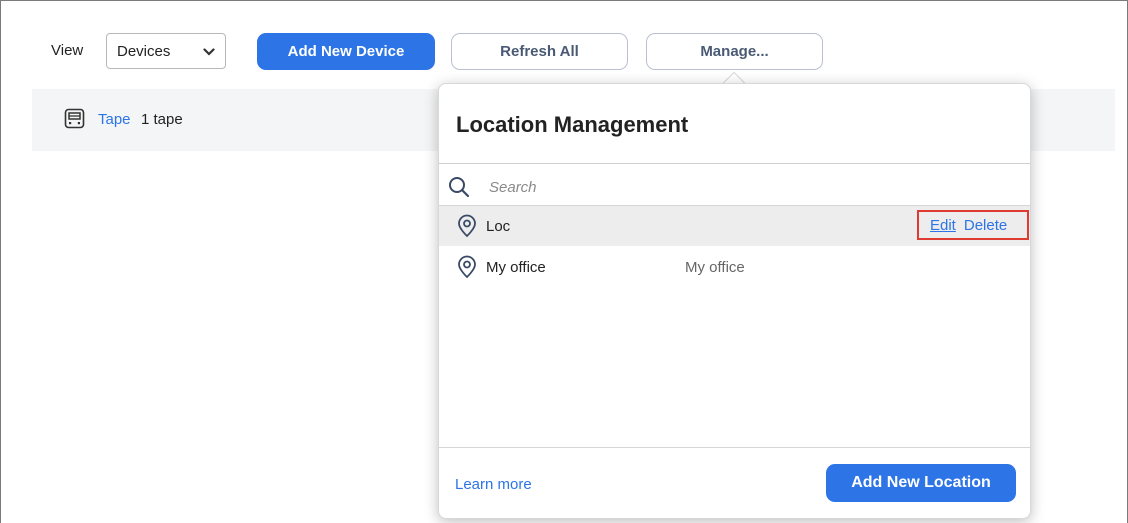  Describe the element at coordinates (539, 51) in the screenshot. I see `refresh-all-button: Refresh All` at that location.